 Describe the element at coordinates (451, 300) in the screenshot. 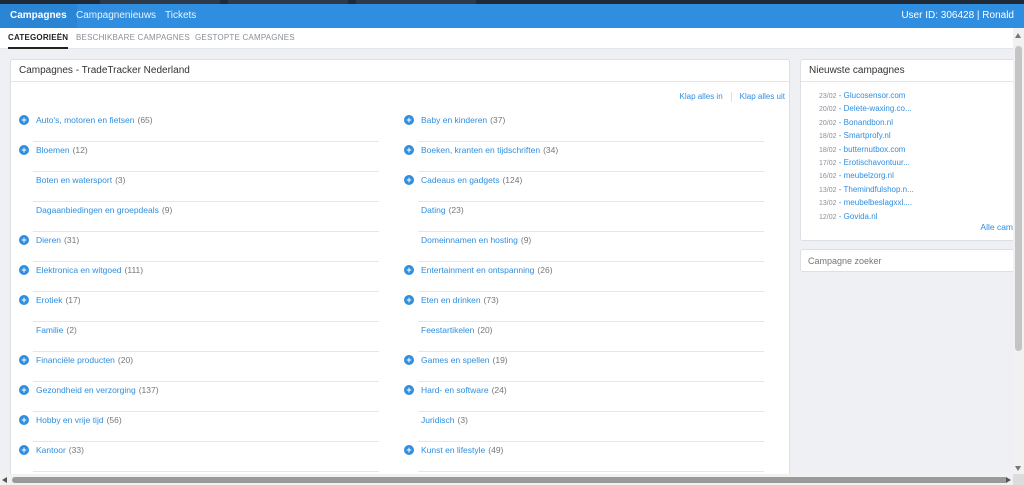

I see `category-name: Eten en drinken` at that location.